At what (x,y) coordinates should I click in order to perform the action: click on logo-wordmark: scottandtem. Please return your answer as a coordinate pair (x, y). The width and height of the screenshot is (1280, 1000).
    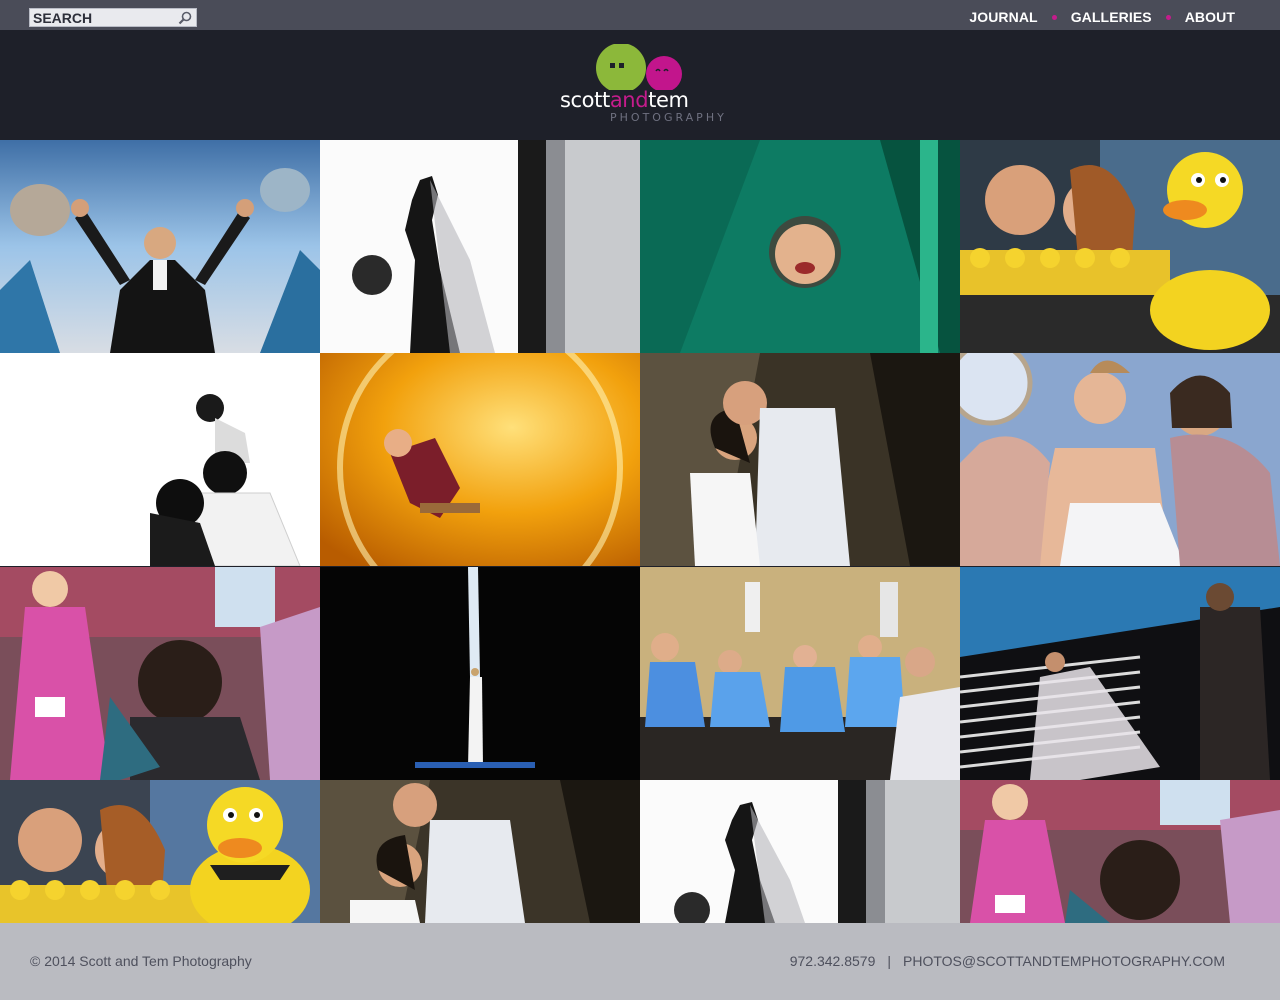
    Looking at the image, I should click on (624, 100).